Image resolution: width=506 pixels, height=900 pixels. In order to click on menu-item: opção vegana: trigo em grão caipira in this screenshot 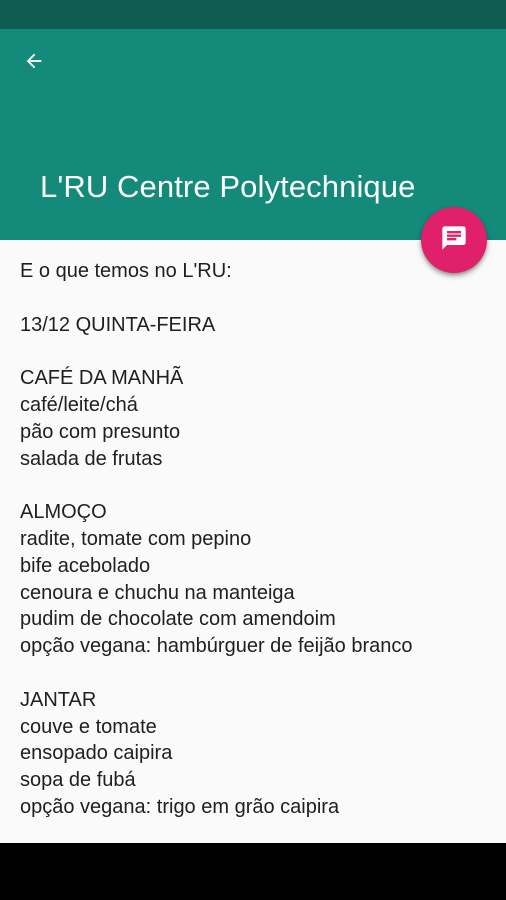, I will do `click(180, 806)`.